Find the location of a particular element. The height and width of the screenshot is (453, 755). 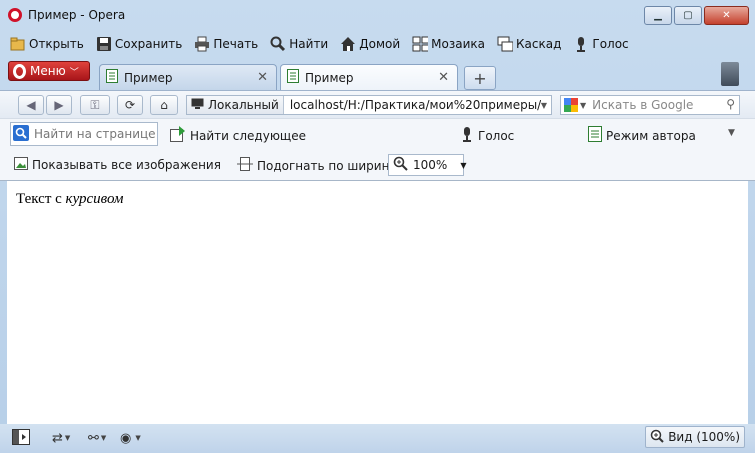

fit-width-button: Подогнать по ширине is located at coordinates (317, 165).